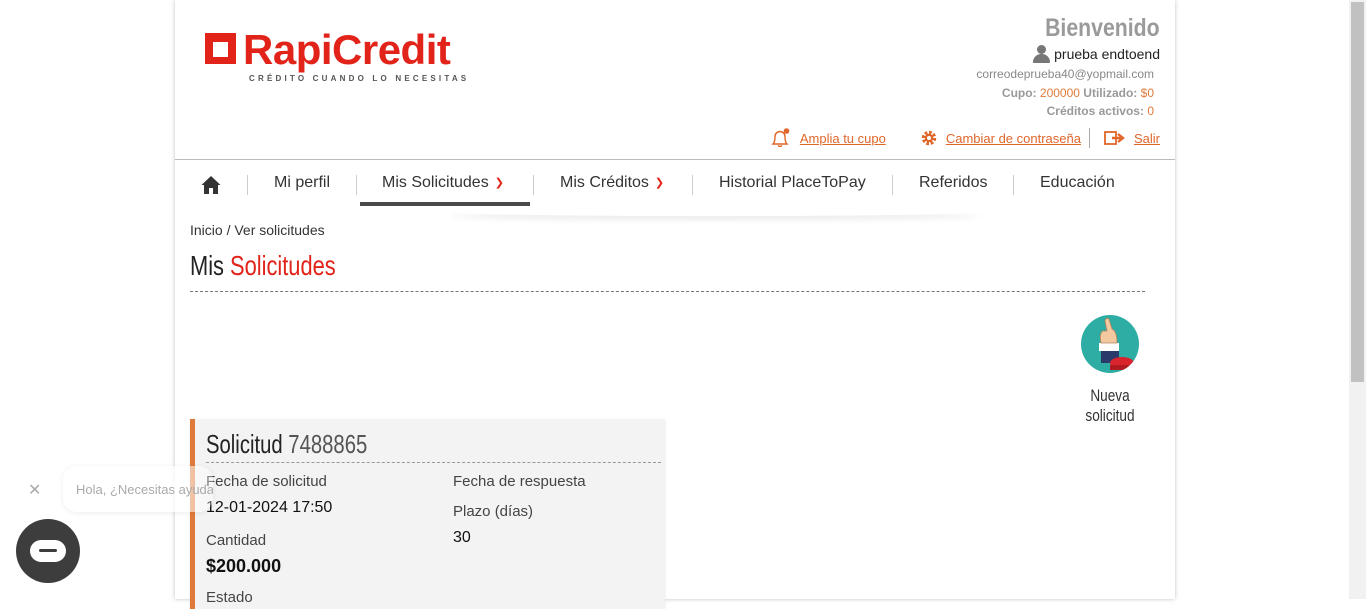 The height and width of the screenshot is (609, 1366). I want to click on cambiar-contrasena-label: Cambiar de contraseña, so click(1013, 138).